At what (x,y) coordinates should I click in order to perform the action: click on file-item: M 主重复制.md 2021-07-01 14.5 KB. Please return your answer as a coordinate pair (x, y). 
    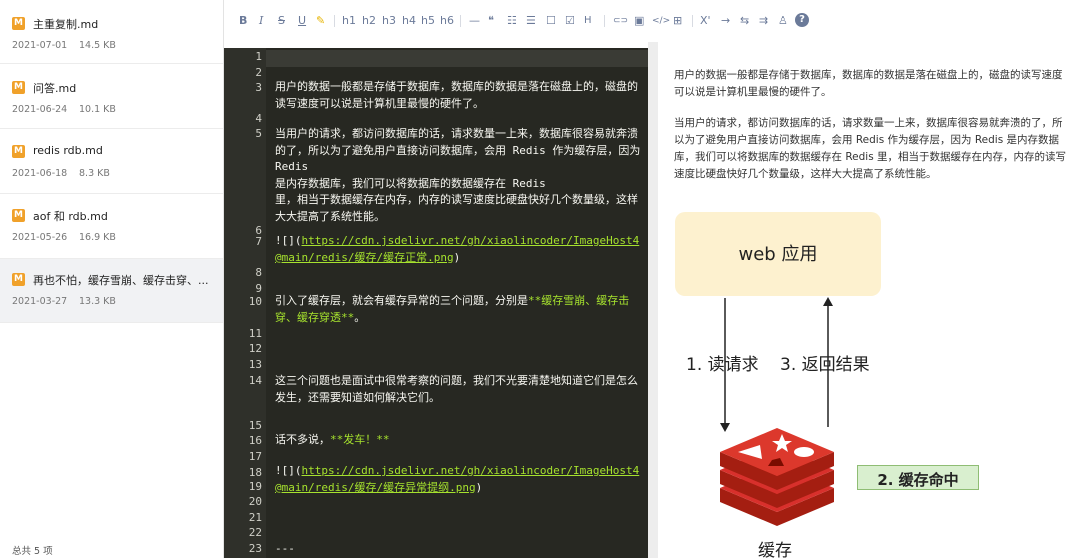
    Looking at the image, I should click on (111, 32).